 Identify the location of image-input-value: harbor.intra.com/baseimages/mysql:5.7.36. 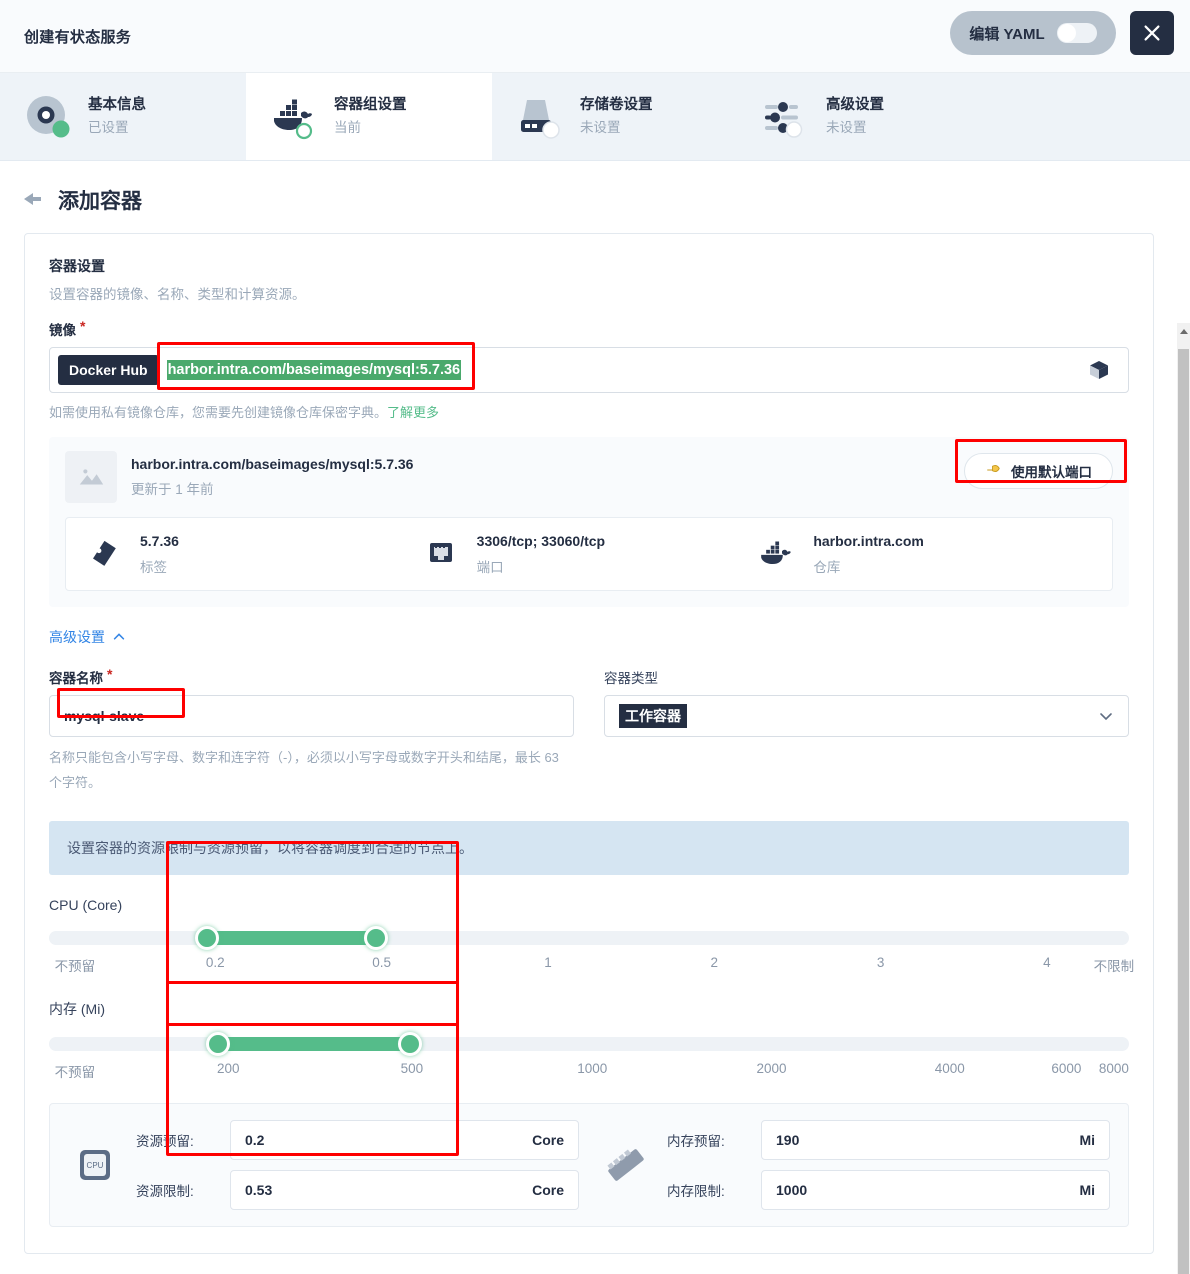
(314, 370).